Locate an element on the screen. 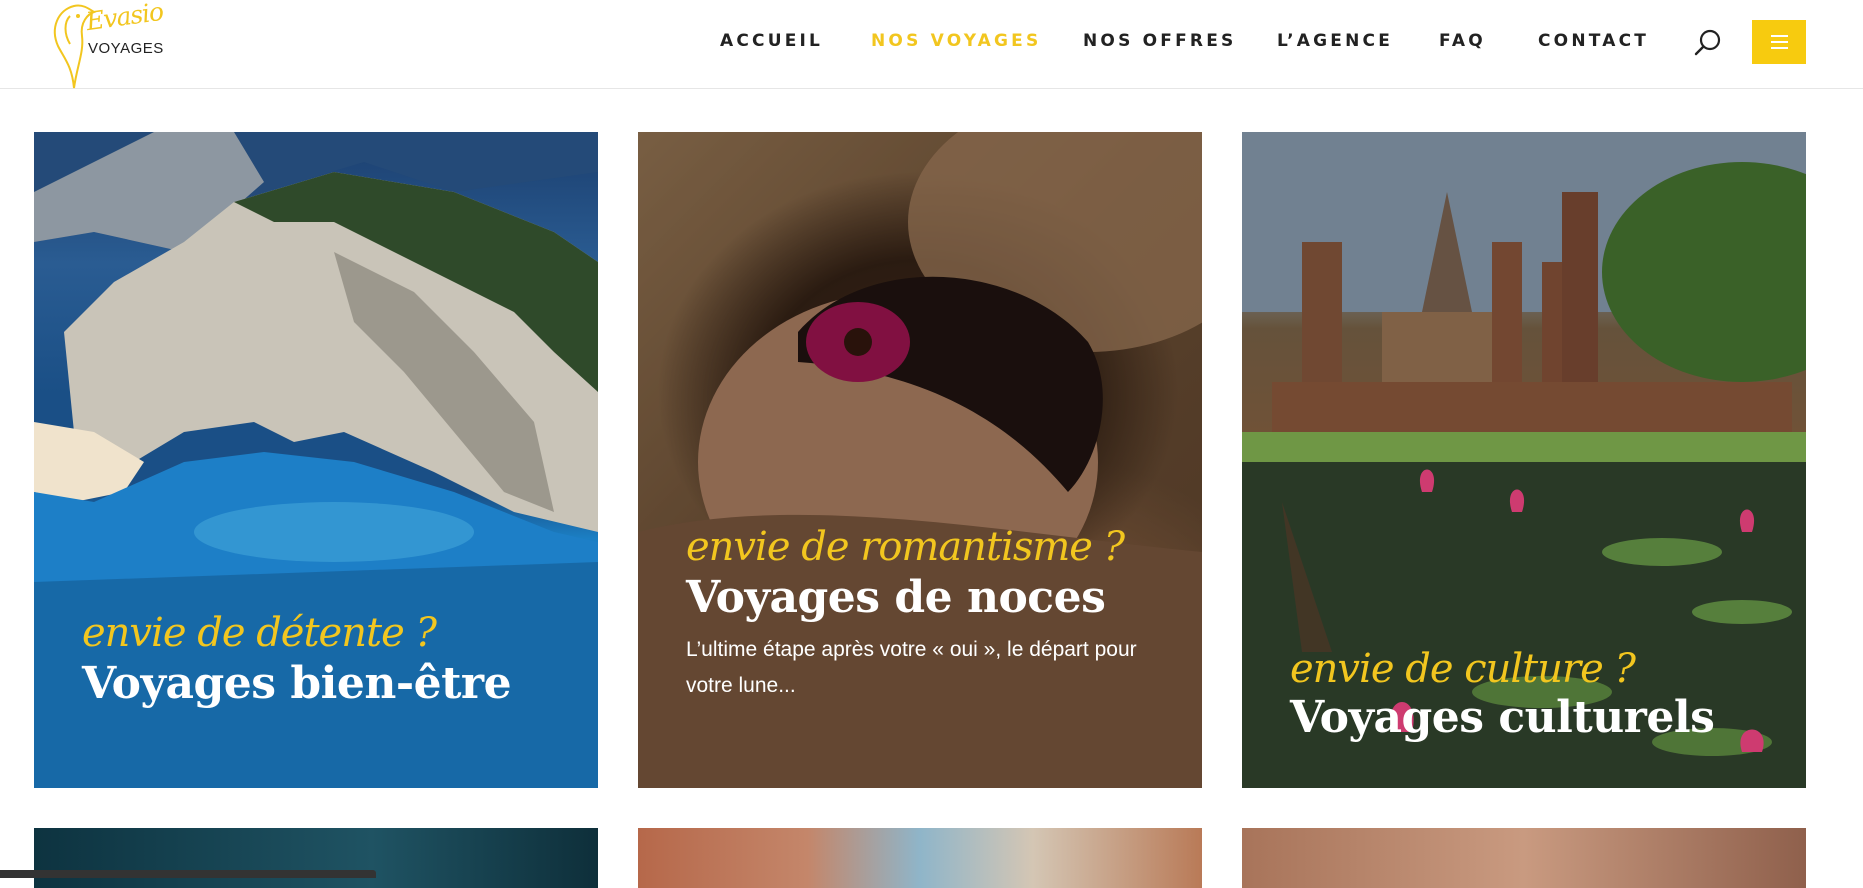 The width and height of the screenshot is (1863, 888). nav-item-faq: FAQ is located at coordinates (1462, 41).